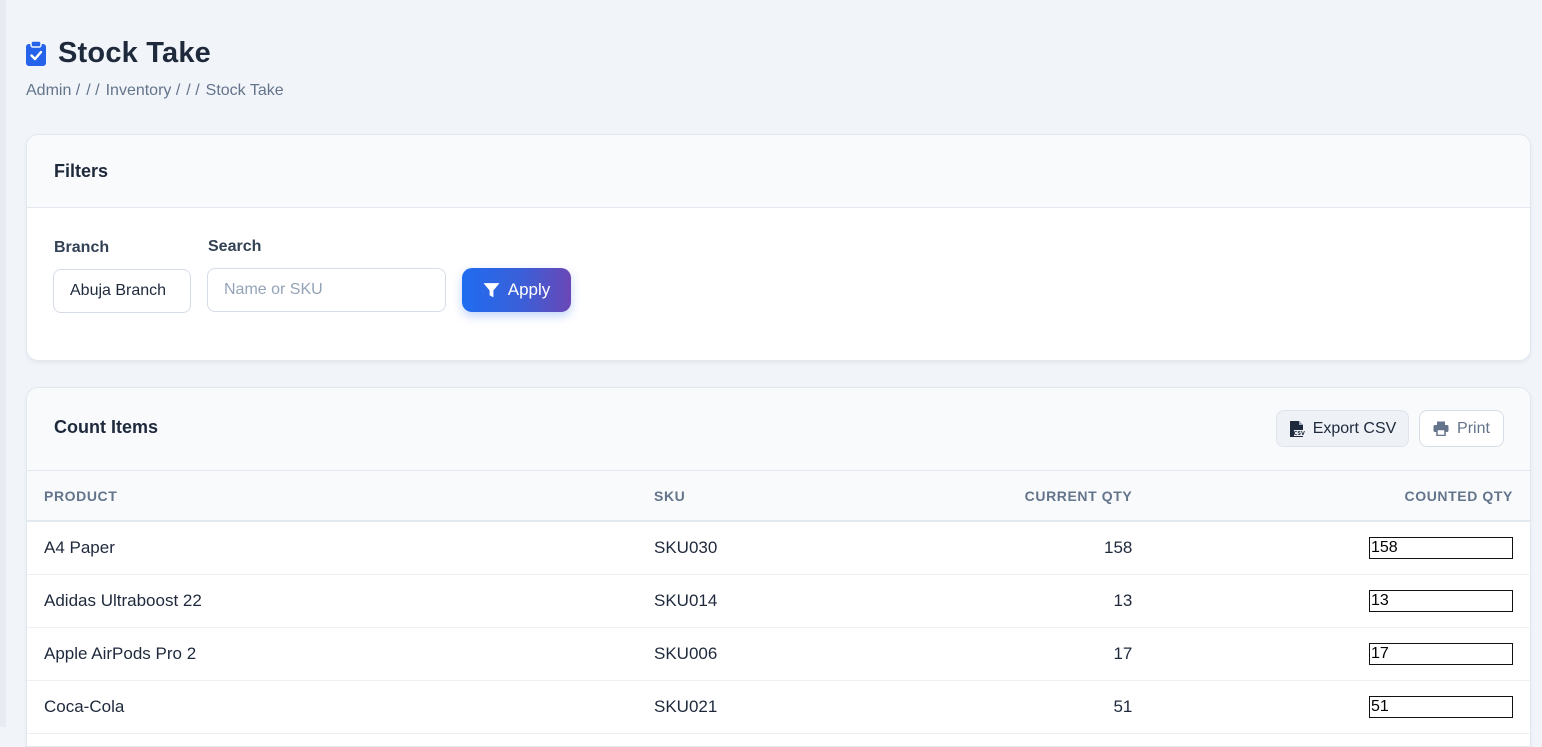  What do you see at coordinates (3, 363) in the screenshot?
I see `left-edge` at bounding box center [3, 363].